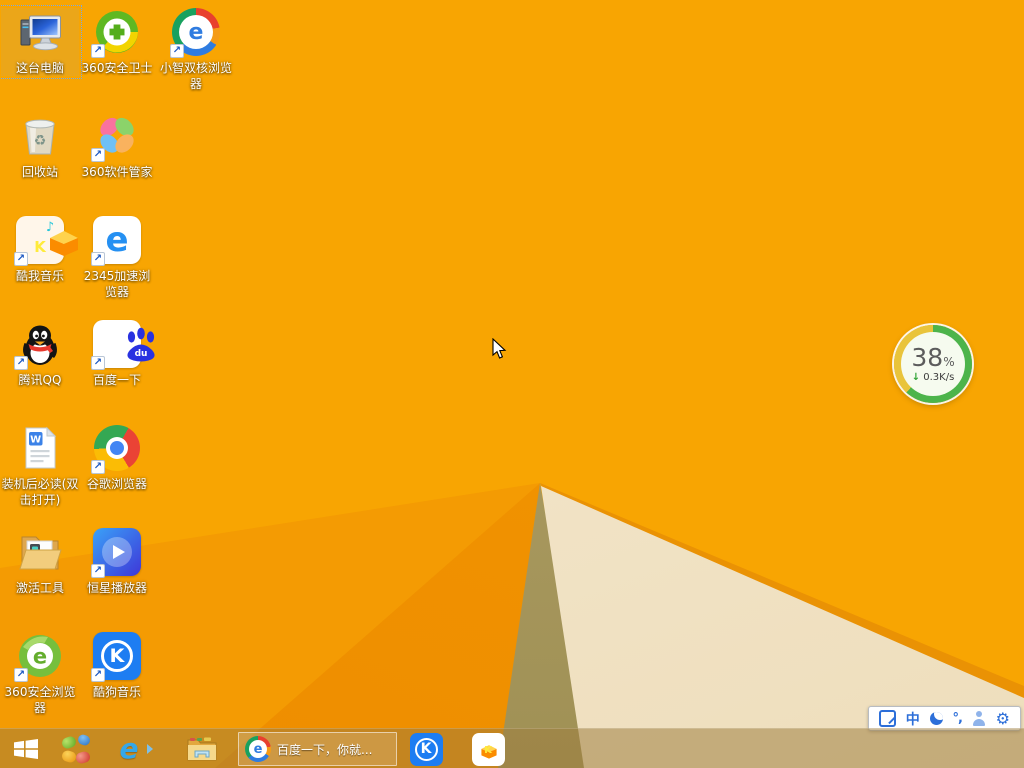 This screenshot has width=1024, height=768. I want to click on icon-label: 小智双核浏览器, so click(195, 76).